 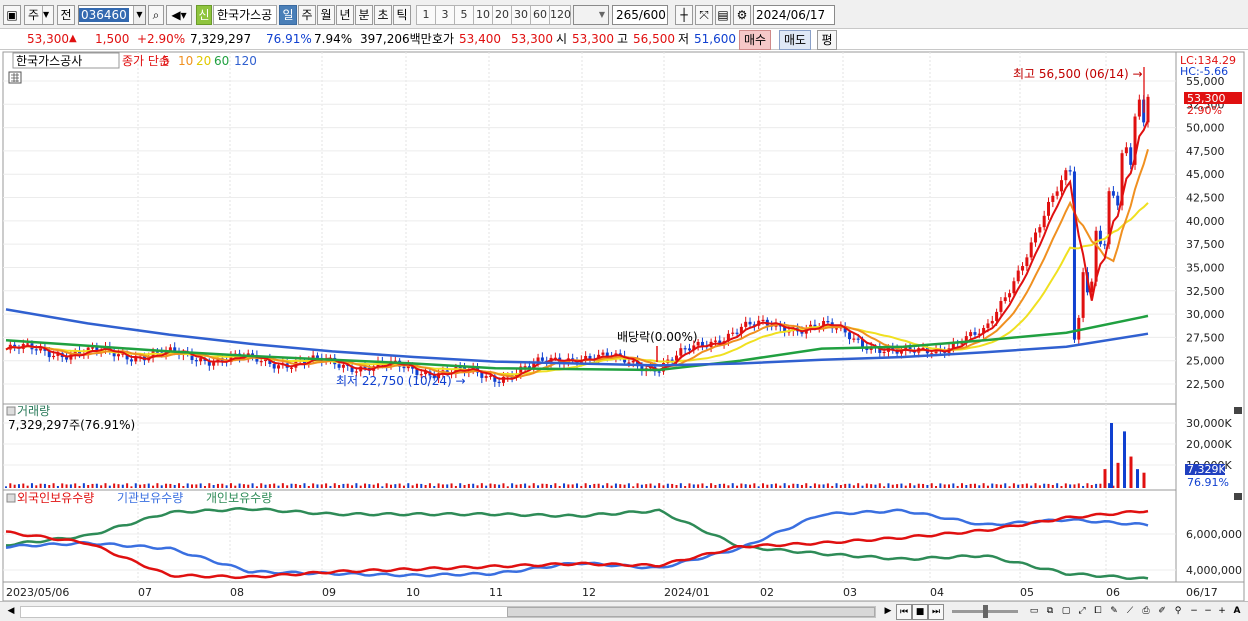 I want to click on period-3: 3, so click(x=445, y=15).